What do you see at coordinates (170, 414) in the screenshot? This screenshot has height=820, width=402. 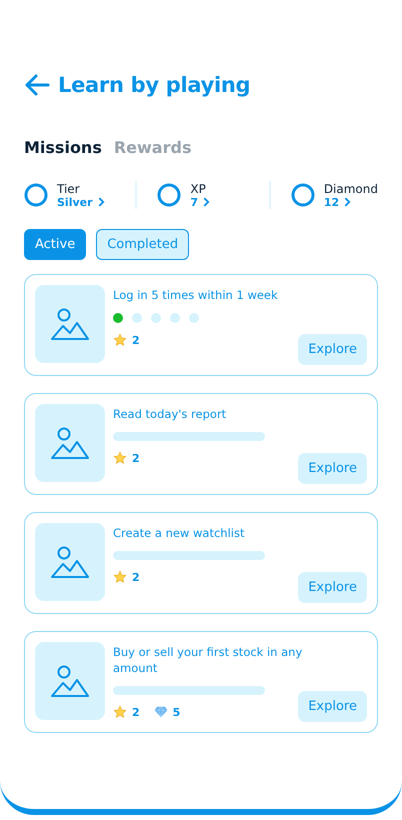 I see `mission-title: Read today's report` at bounding box center [170, 414].